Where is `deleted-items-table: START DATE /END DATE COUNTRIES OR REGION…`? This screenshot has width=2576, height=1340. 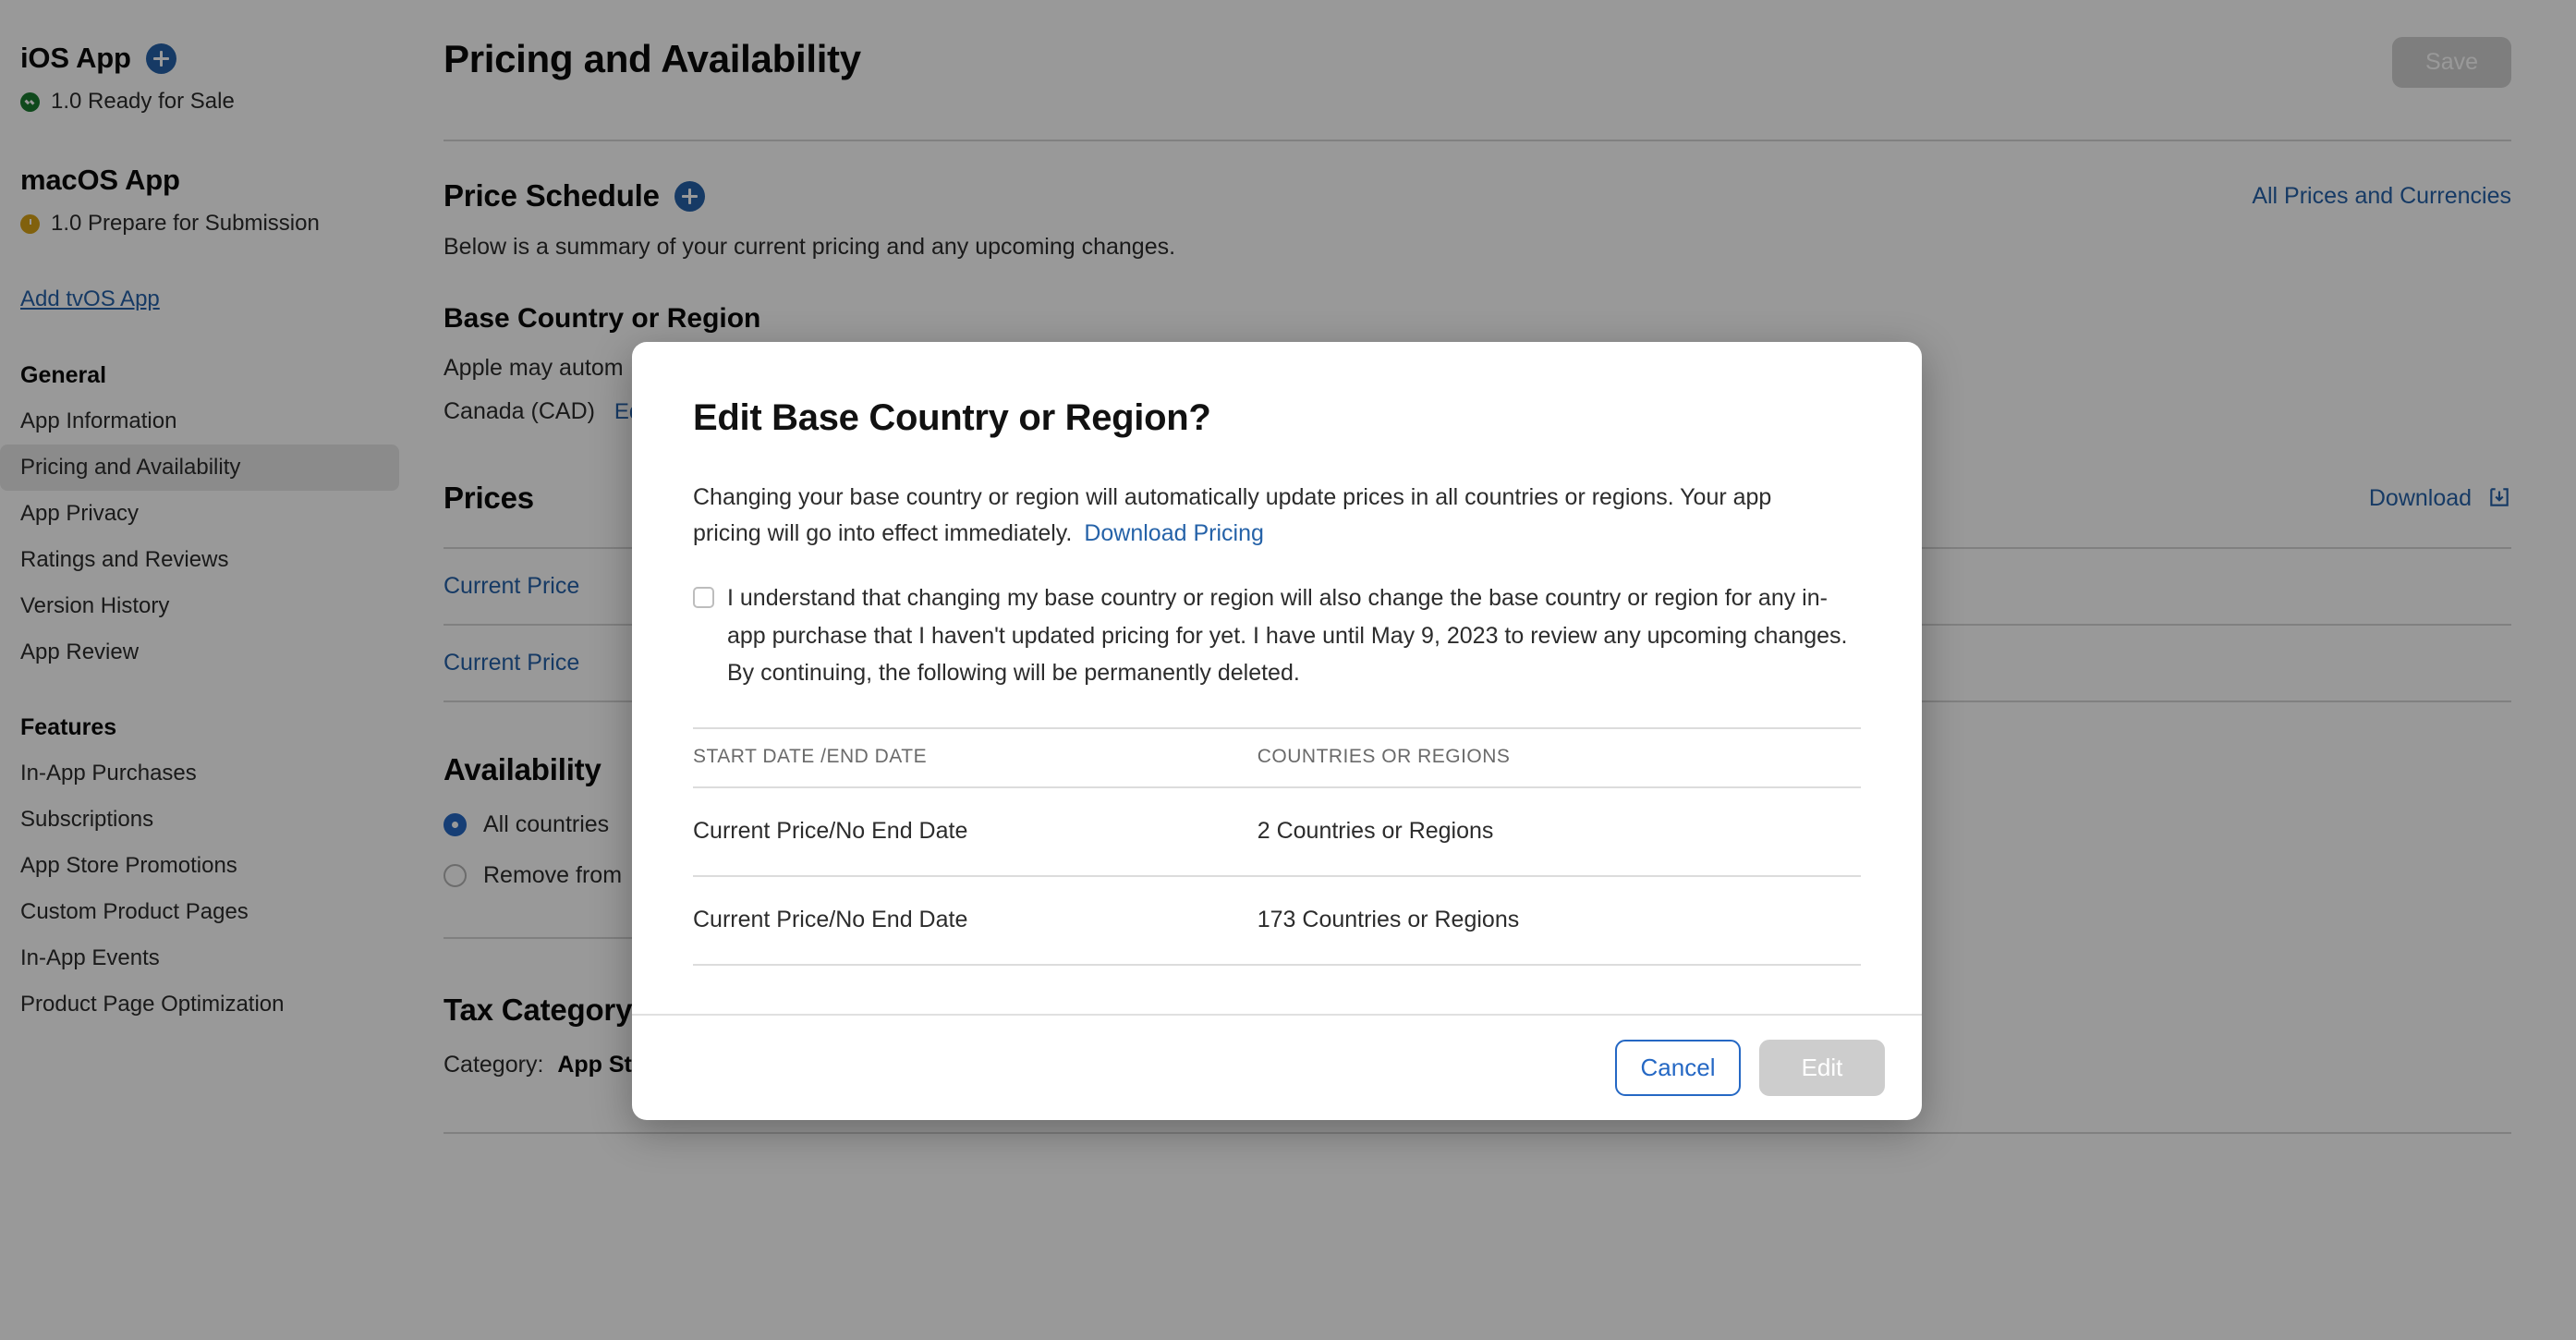
deleted-items-table: START DATE /END DATE COUNTRIES OR REGION… is located at coordinates (1277, 846).